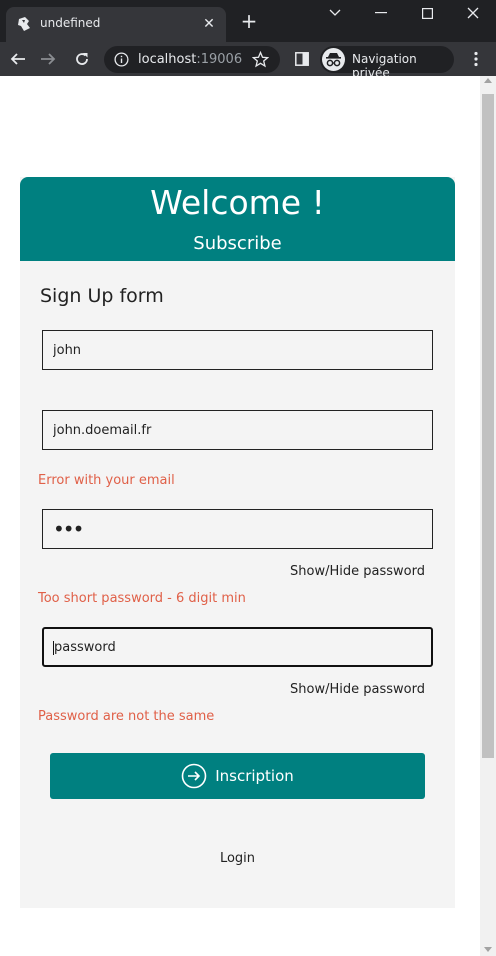 Image resolution: width=496 pixels, height=956 pixels. What do you see at coordinates (237, 202) in the screenshot?
I see `welcome-title: Welcome !` at bounding box center [237, 202].